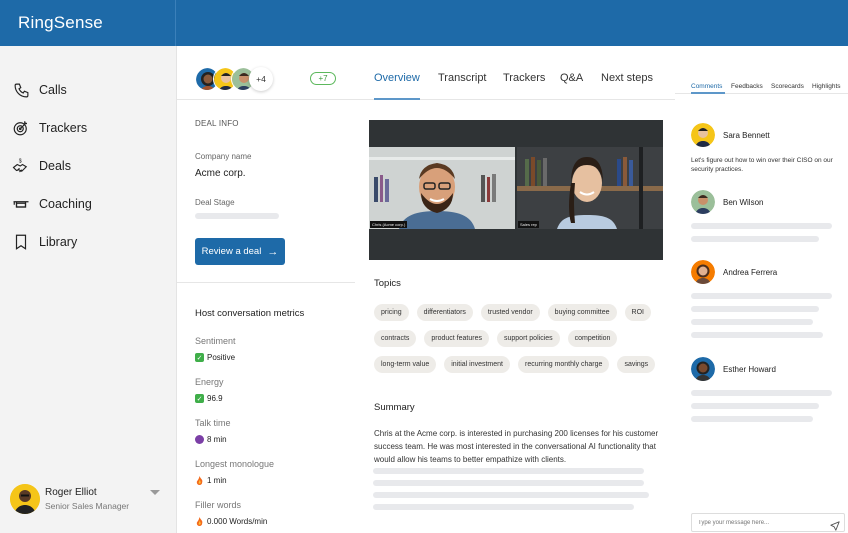  What do you see at coordinates (323, 78) in the screenshot?
I see `new-count-badge: +7` at bounding box center [323, 78].